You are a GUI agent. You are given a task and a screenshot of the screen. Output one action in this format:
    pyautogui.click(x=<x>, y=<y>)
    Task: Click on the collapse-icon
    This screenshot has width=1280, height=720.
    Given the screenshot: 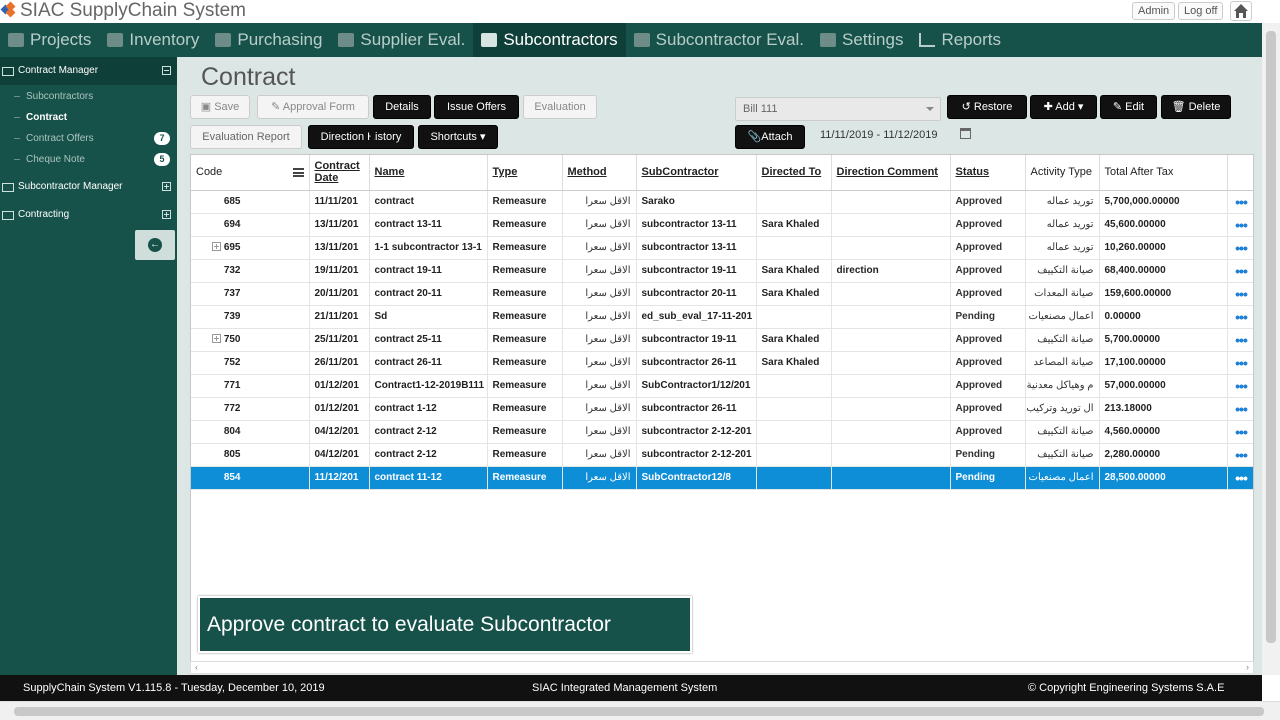 What is the action you would take?
    pyautogui.click(x=166, y=70)
    